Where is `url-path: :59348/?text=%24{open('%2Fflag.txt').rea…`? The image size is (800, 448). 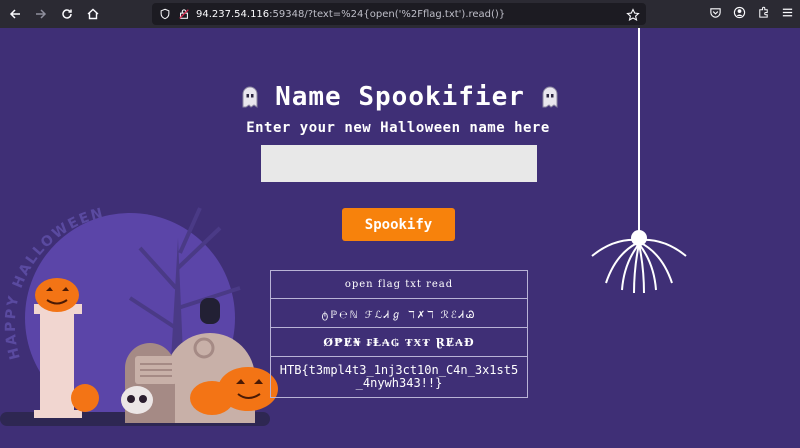
url-path: :59348/?text=%24{open('%2Fflag.txt').rea… is located at coordinates (387, 14).